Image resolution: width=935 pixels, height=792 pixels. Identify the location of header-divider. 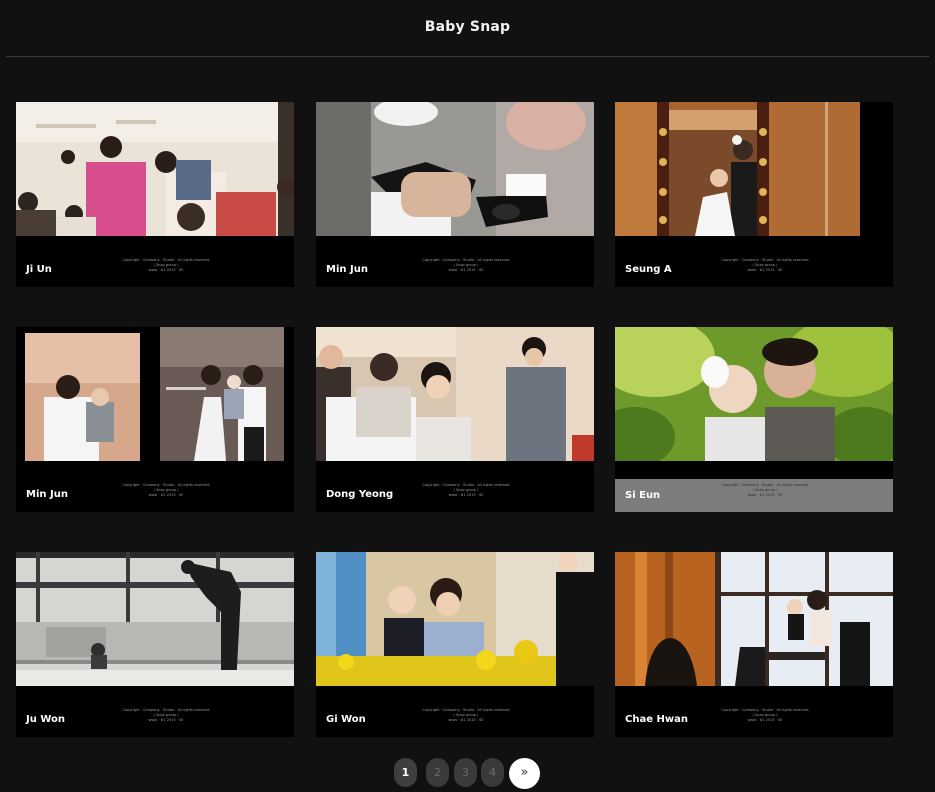
(467, 56).